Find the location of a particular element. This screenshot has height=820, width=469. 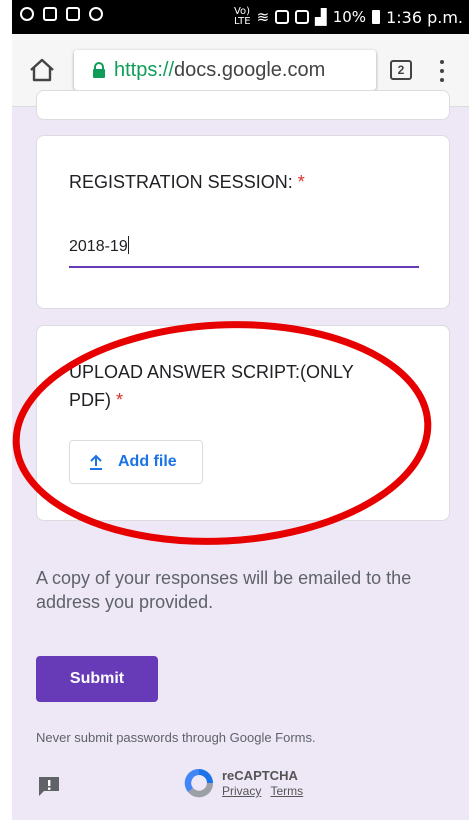

registration-session-input: 2018-19 is located at coordinates (244, 252).